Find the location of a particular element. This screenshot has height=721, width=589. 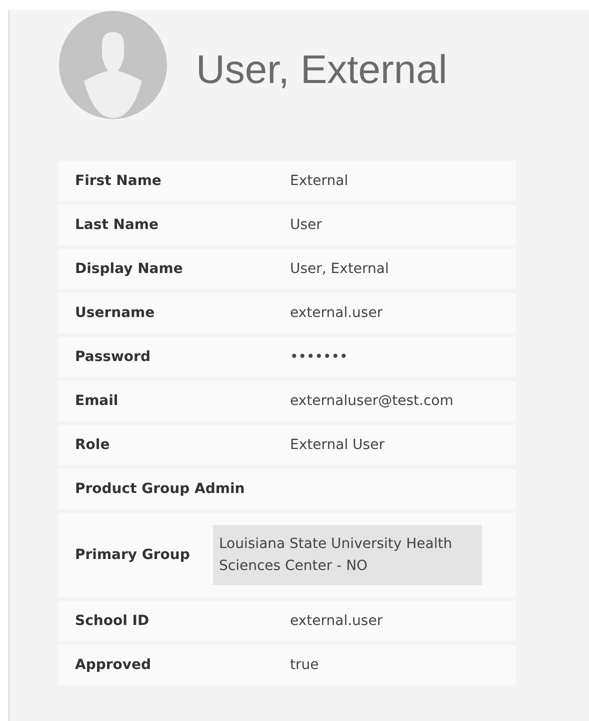

field-value: true is located at coordinates (304, 665).